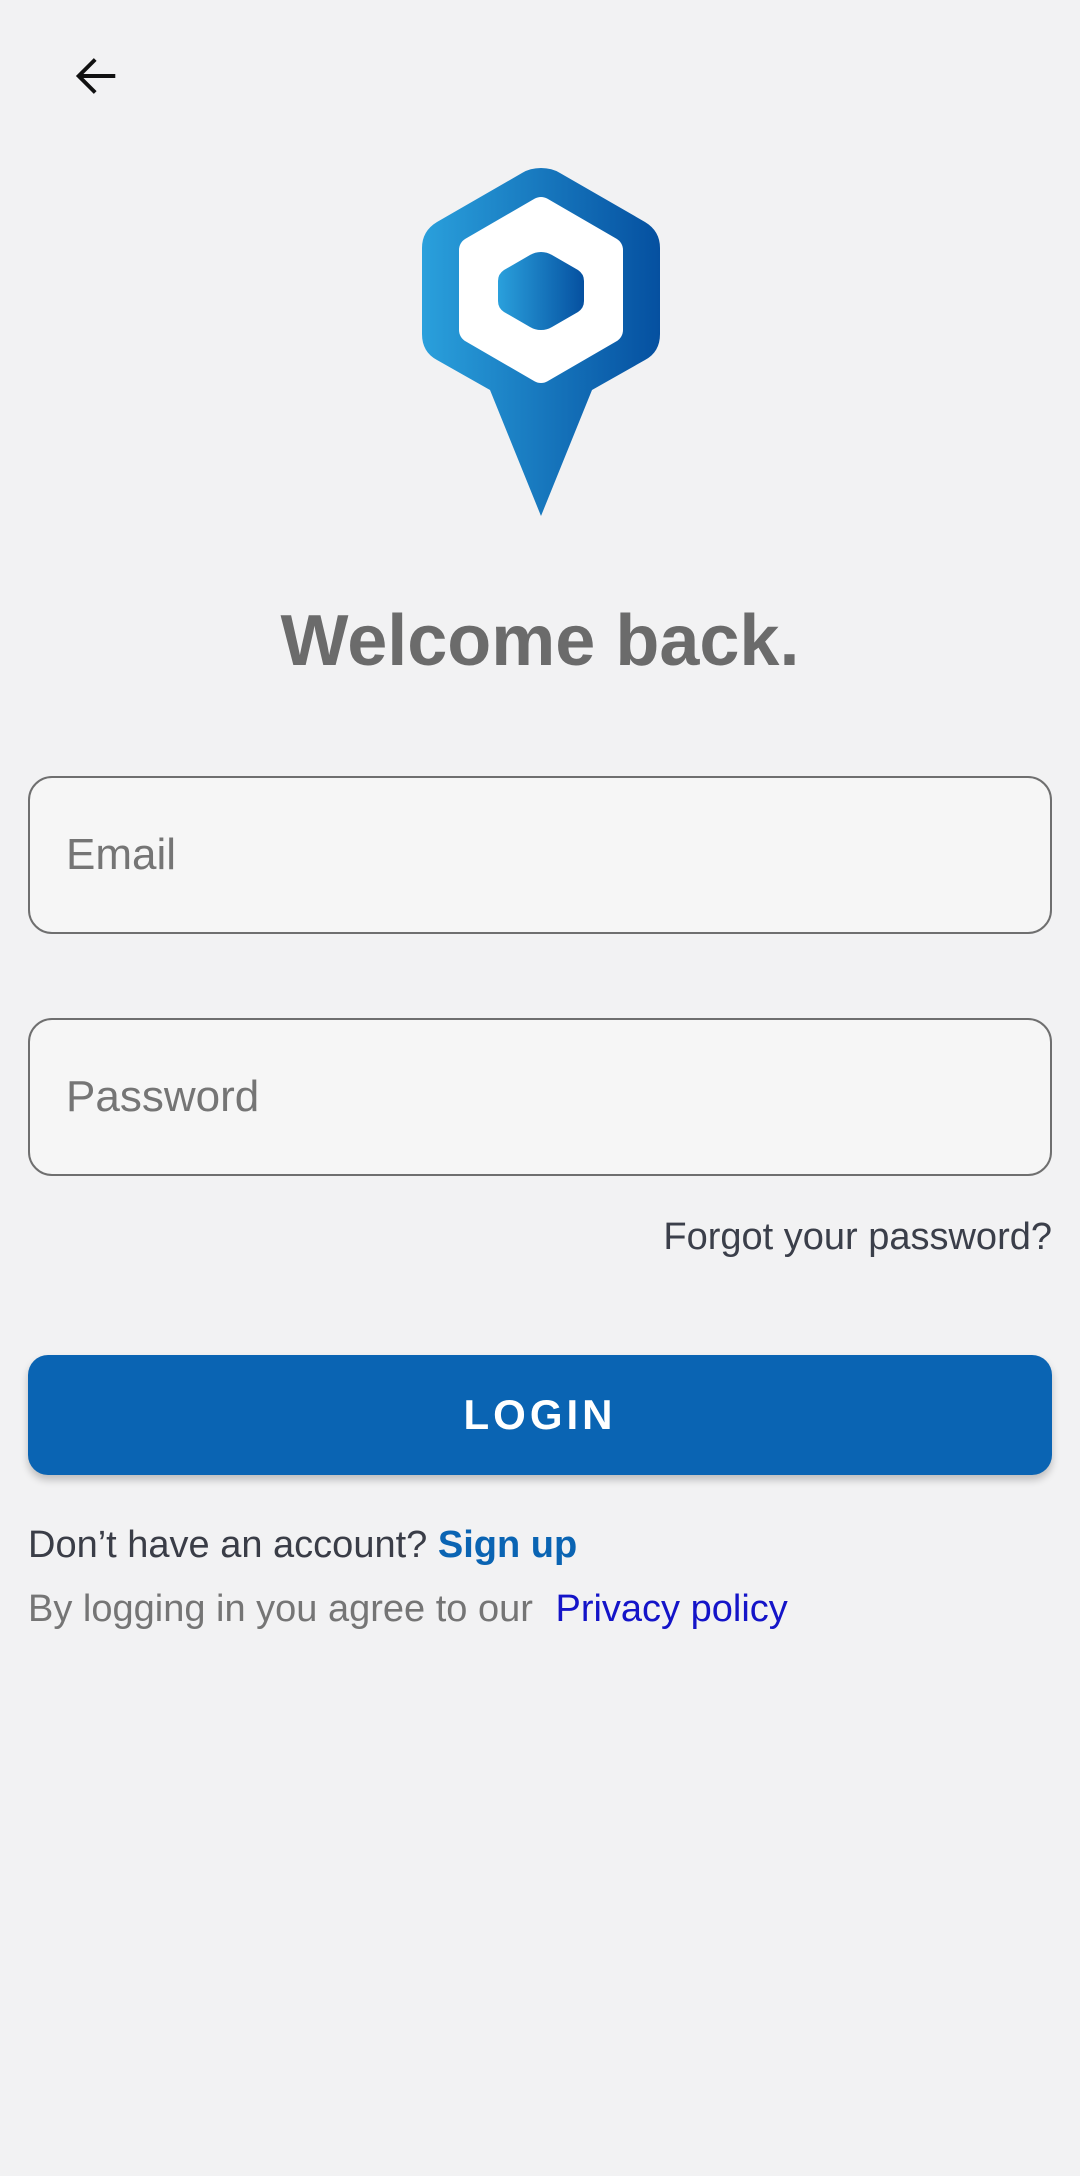 The image size is (1080, 2176). What do you see at coordinates (541, 342) in the screenshot?
I see `hexagon-location-pin-icon` at bounding box center [541, 342].